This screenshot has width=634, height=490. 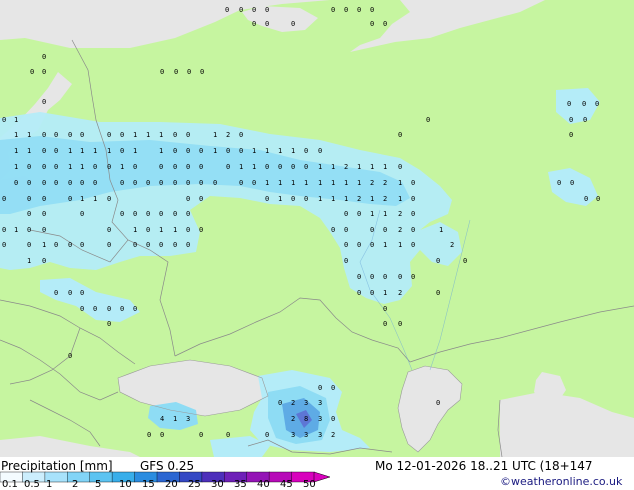 I want to click on precip-value-label: 4, so click(x=162, y=419).